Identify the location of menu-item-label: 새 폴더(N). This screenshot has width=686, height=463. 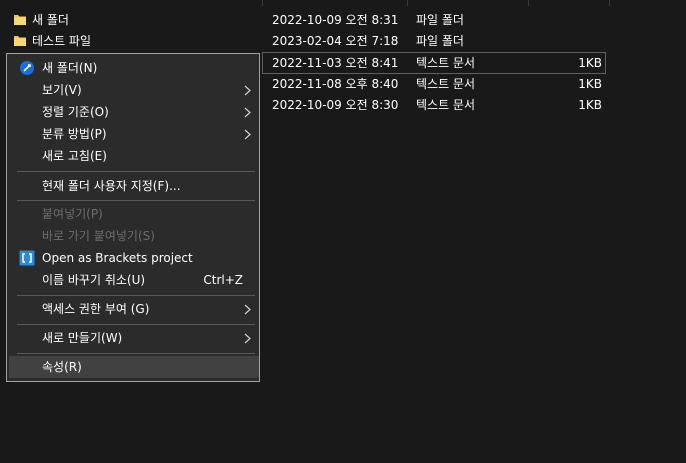
(70, 68).